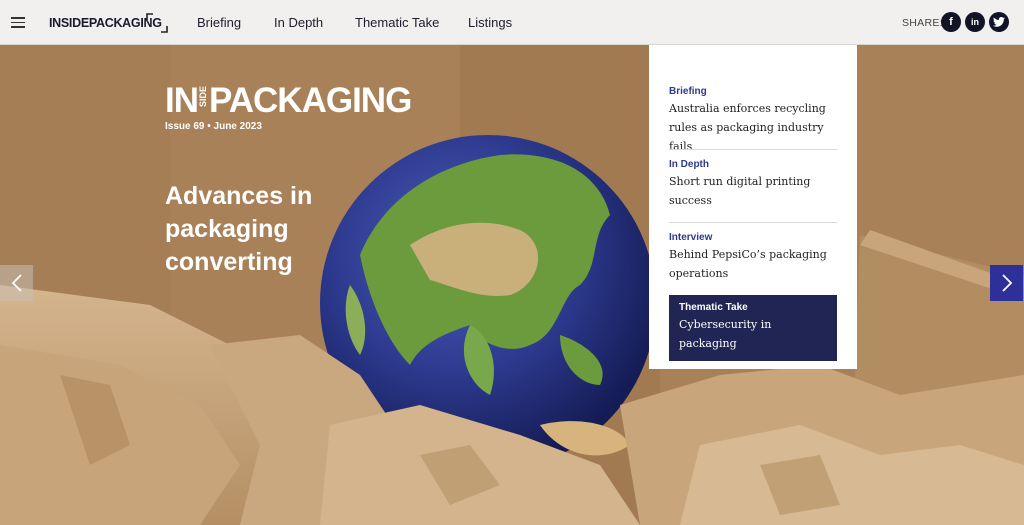 Image resolution: width=1024 pixels, height=525 pixels. Describe the element at coordinates (213, 126) in the screenshot. I see `issue-date: Issue 69 • June 2023` at that location.